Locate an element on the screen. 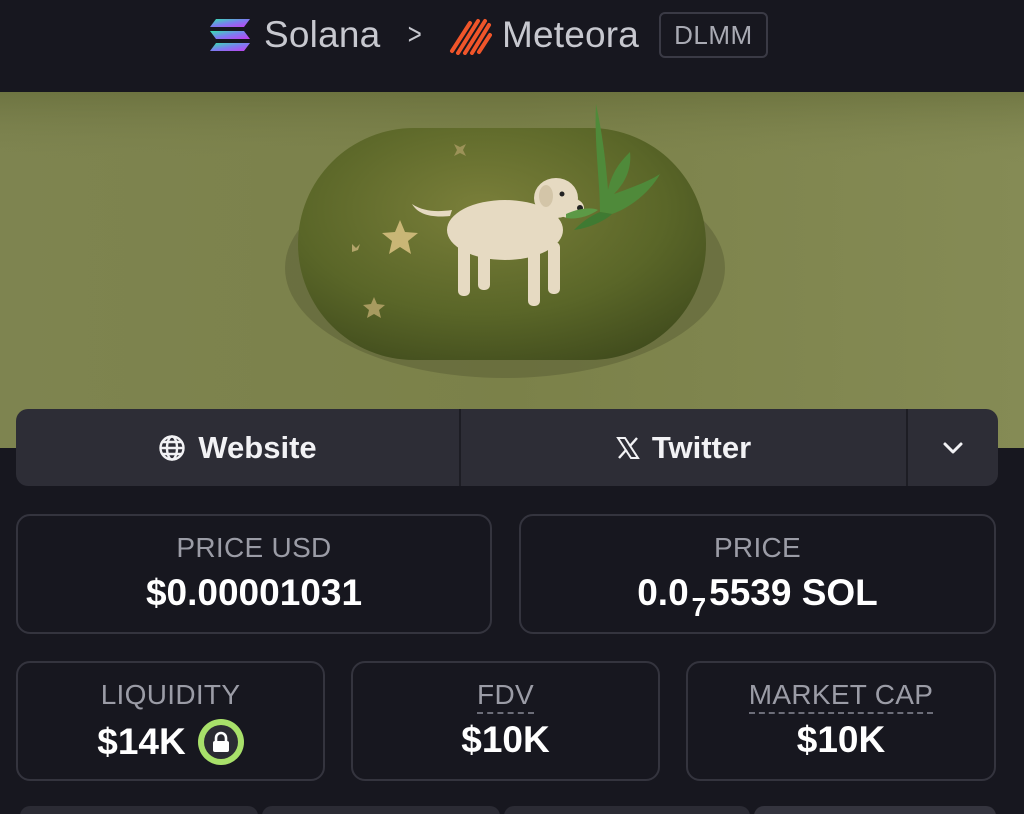 The image size is (1024, 814). header: Solana > Meteora DLMM is located at coordinates (512, 46).